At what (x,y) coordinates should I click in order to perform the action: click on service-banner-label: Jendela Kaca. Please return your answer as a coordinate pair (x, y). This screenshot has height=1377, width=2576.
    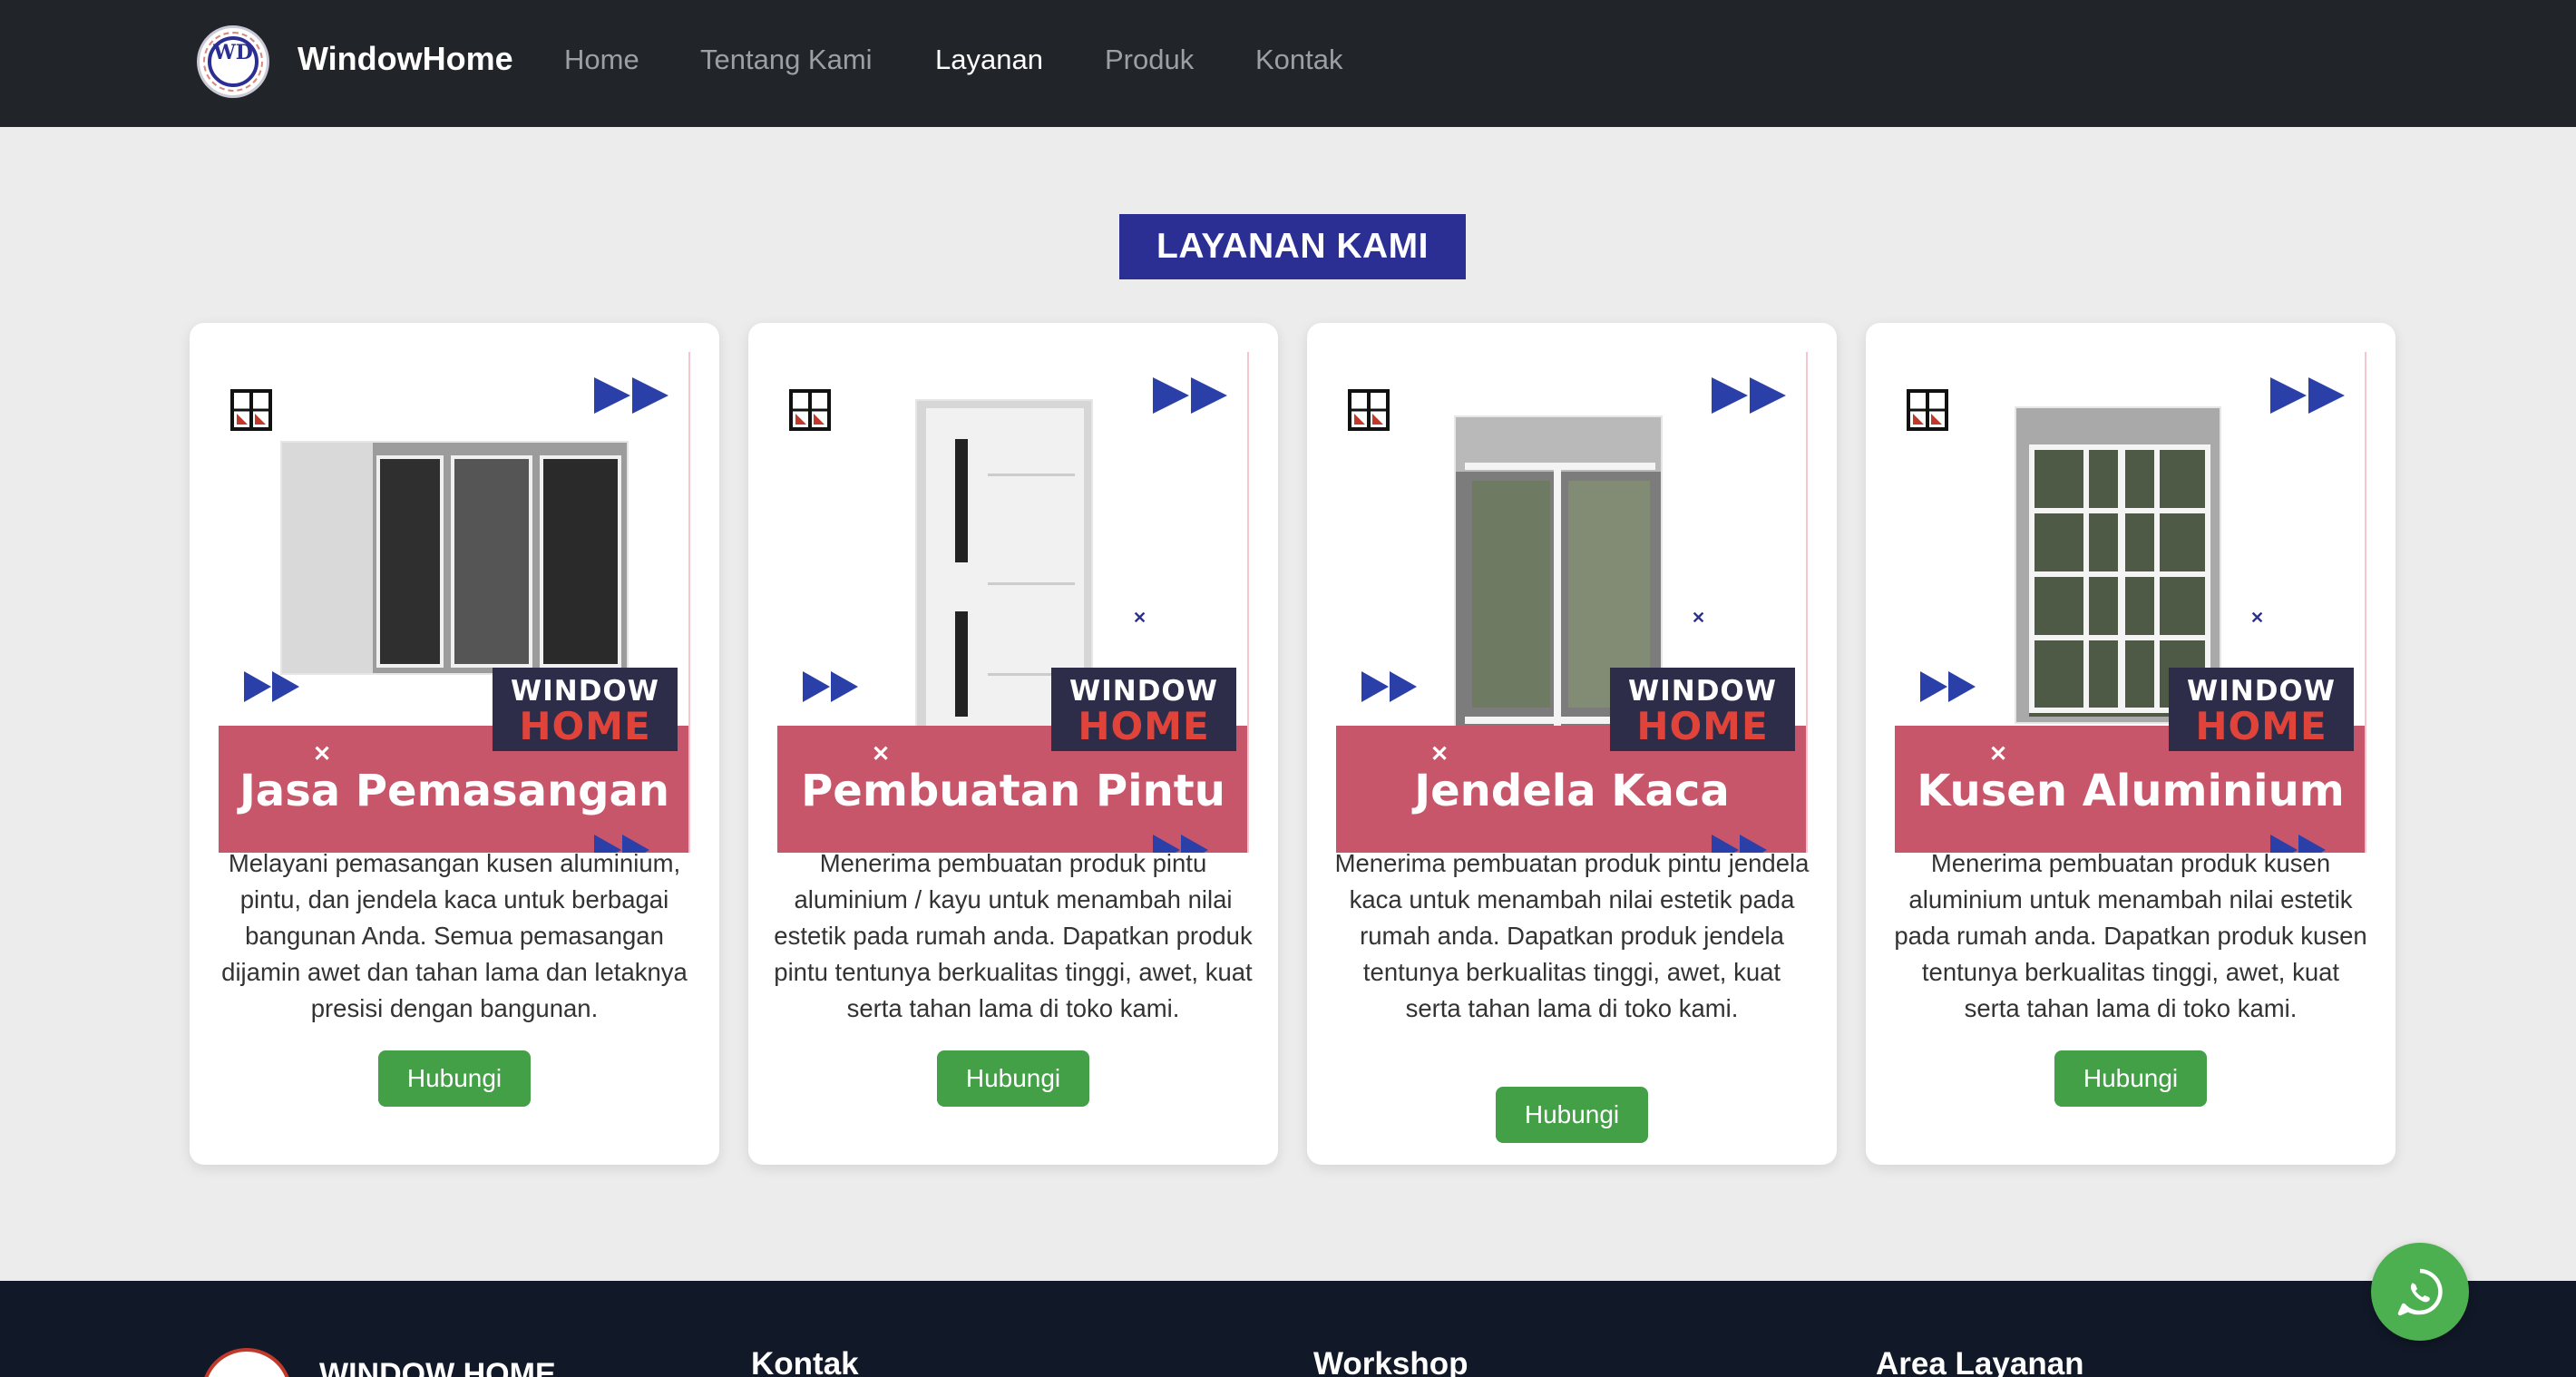
    Looking at the image, I should click on (1572, 791).